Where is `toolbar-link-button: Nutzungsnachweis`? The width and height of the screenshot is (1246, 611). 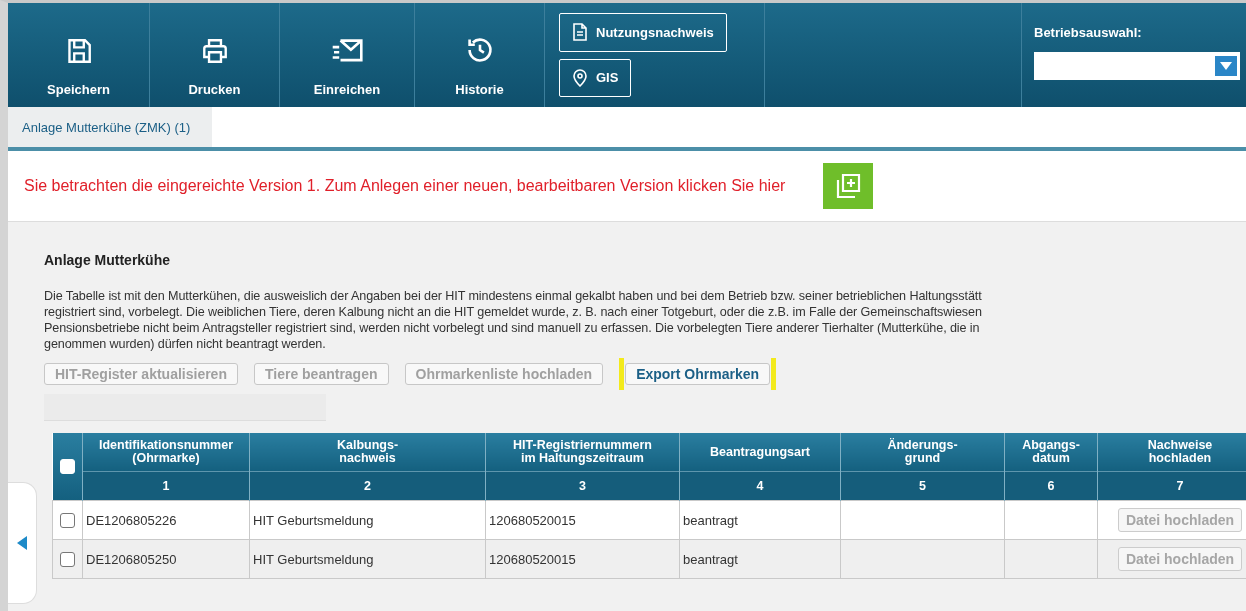 toolbar-link-button: Nutzungsnachweis is located at coordinates (643, 32).